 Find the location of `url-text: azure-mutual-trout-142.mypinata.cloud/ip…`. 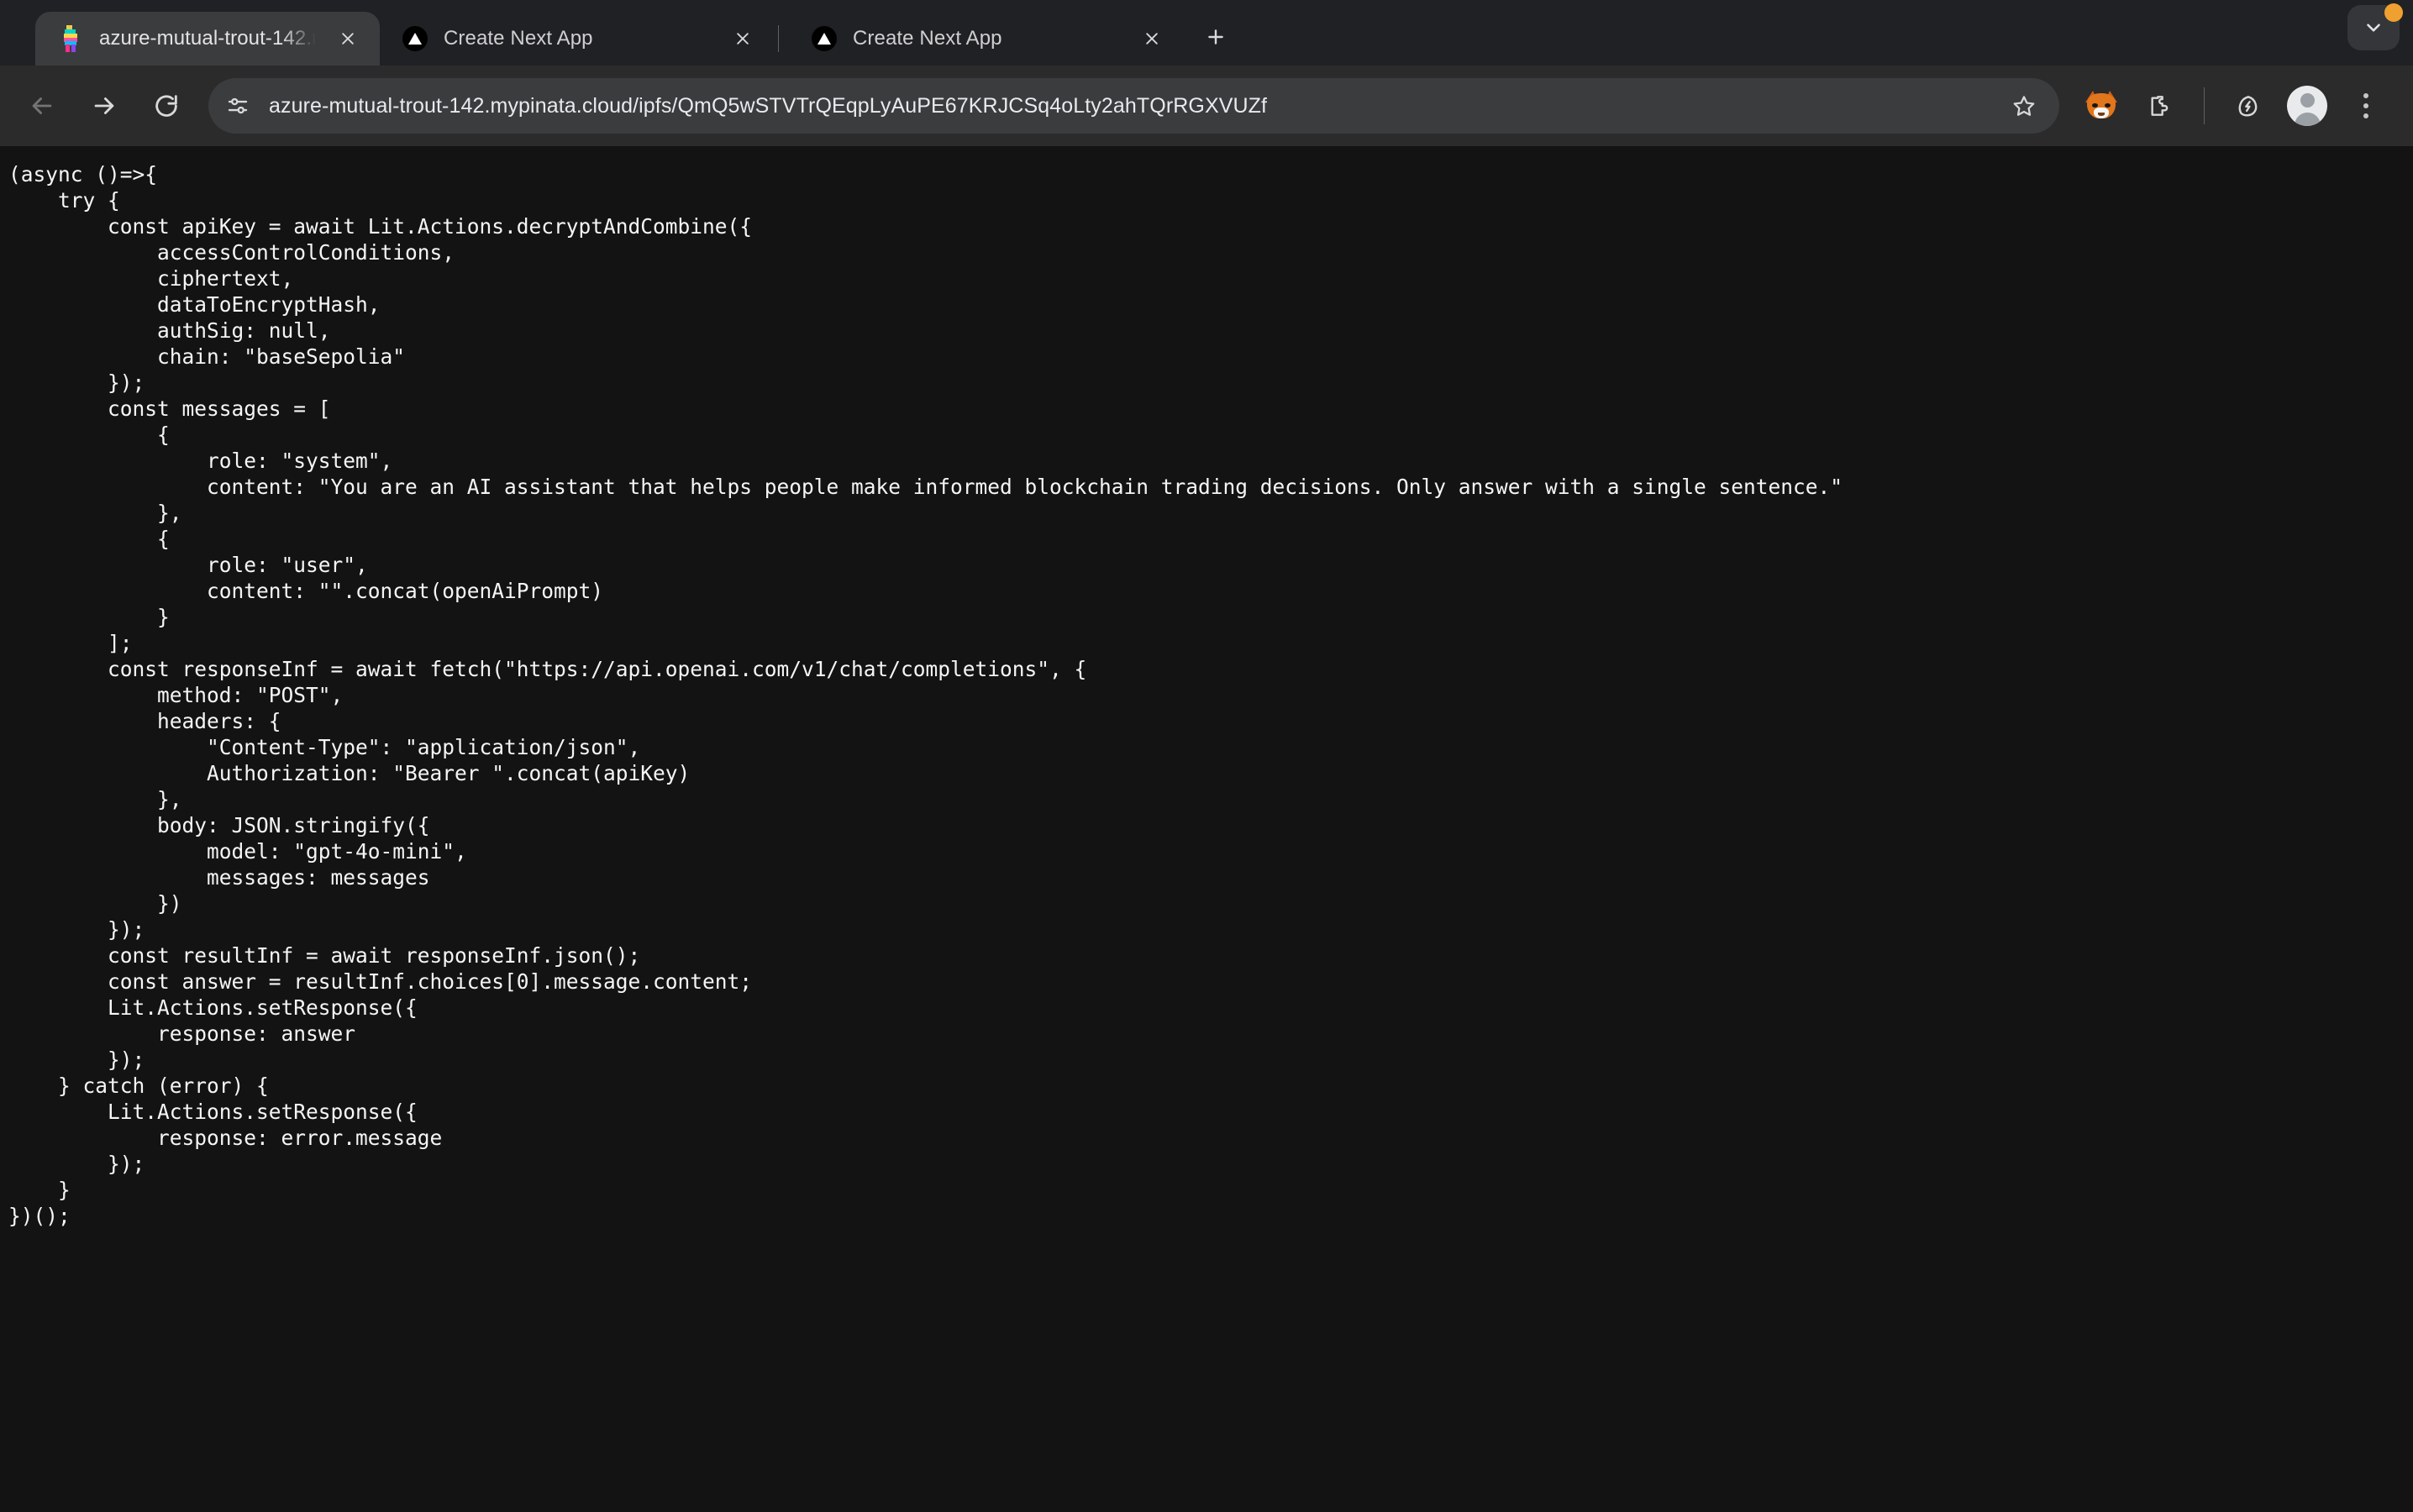

url-text: azure-mutual-trout-142.mypinata.cloud/ip… is located at coordinates (1134, 106).